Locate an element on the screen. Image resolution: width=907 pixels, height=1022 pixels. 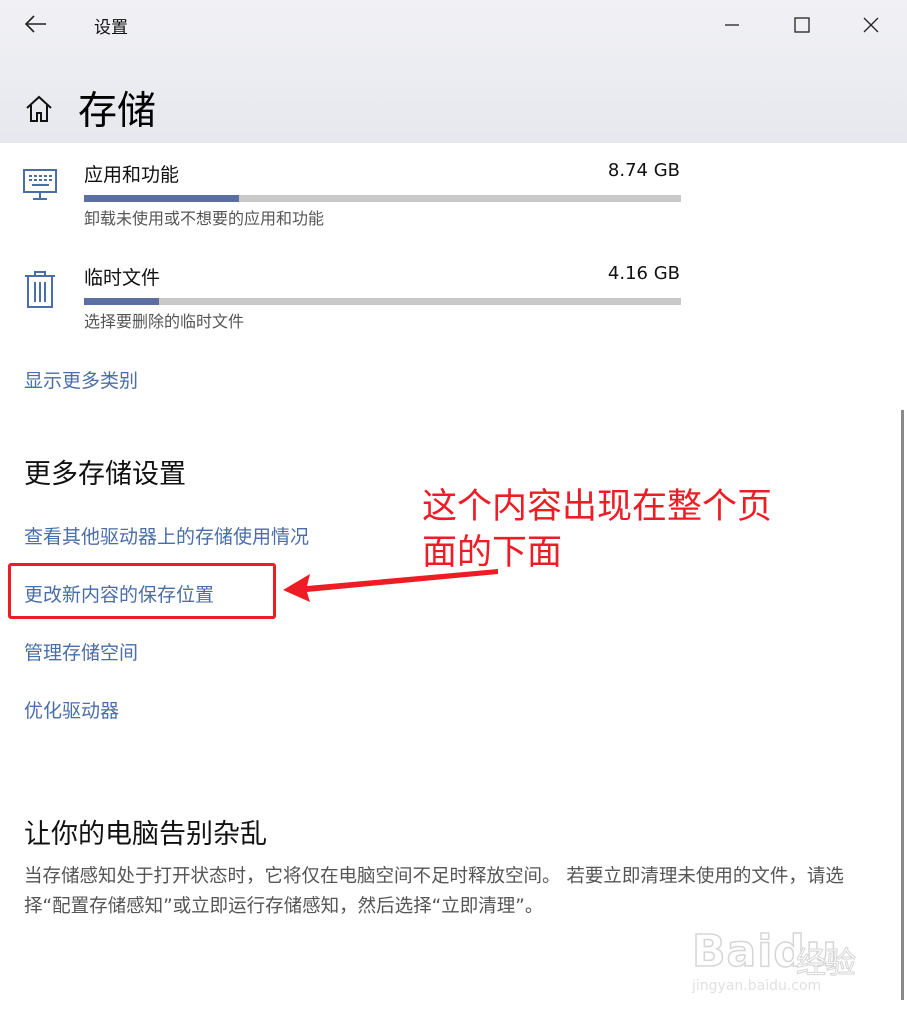
back-button is located at coordinates (36, 24).